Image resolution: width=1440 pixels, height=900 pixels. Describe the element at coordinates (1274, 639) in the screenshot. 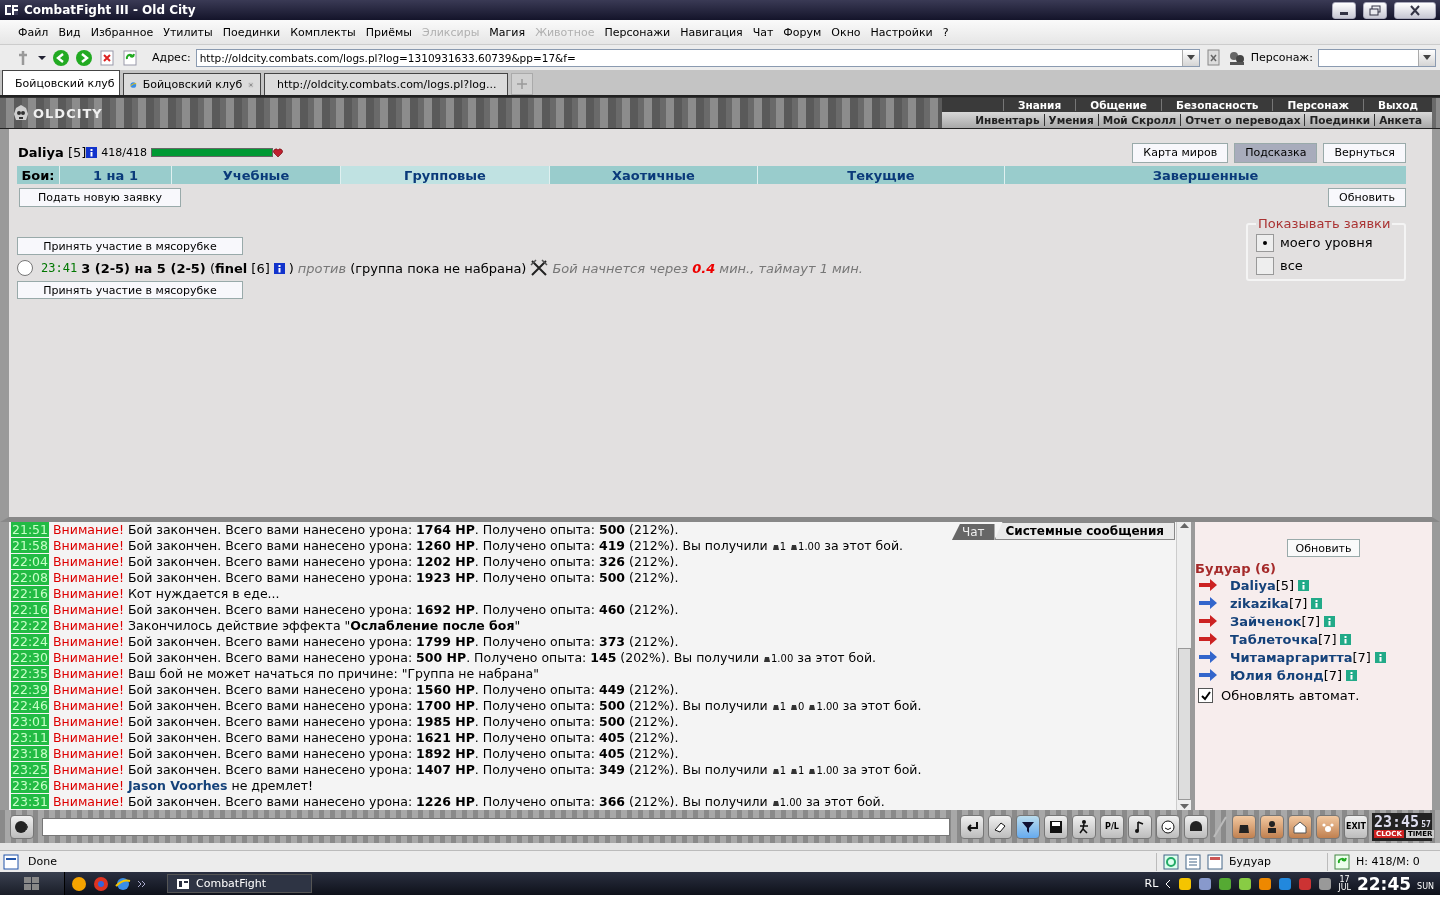

I see `user-name: Таблеточка` at that location.